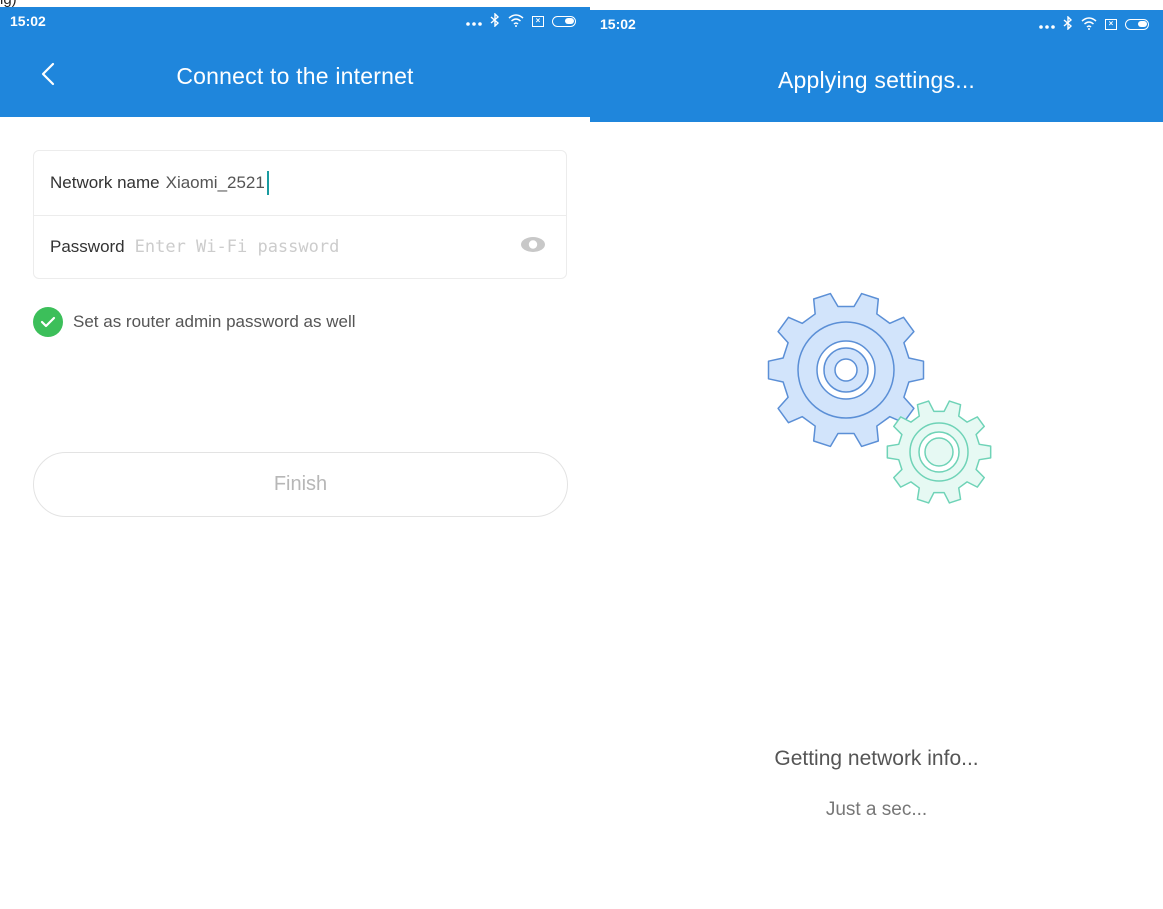 The width and height of the screenshot is (1163, 909). Describe the element at coordinates (300, 183) in the screenshot. I see `network-name-row: Network name Xiaomi_2521` at that location.